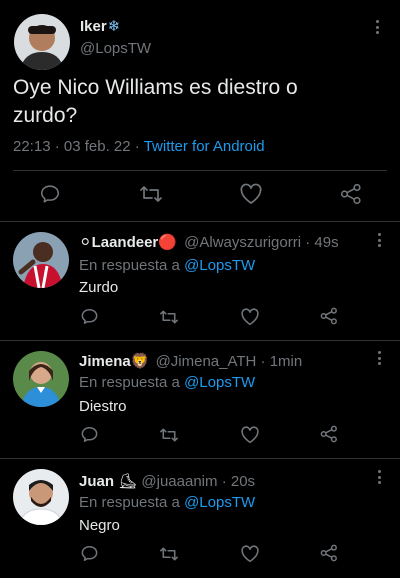  Describe the element at coordinates (114, 26) in the screenshot. I see `snowflake-icon: ❄` at that location.